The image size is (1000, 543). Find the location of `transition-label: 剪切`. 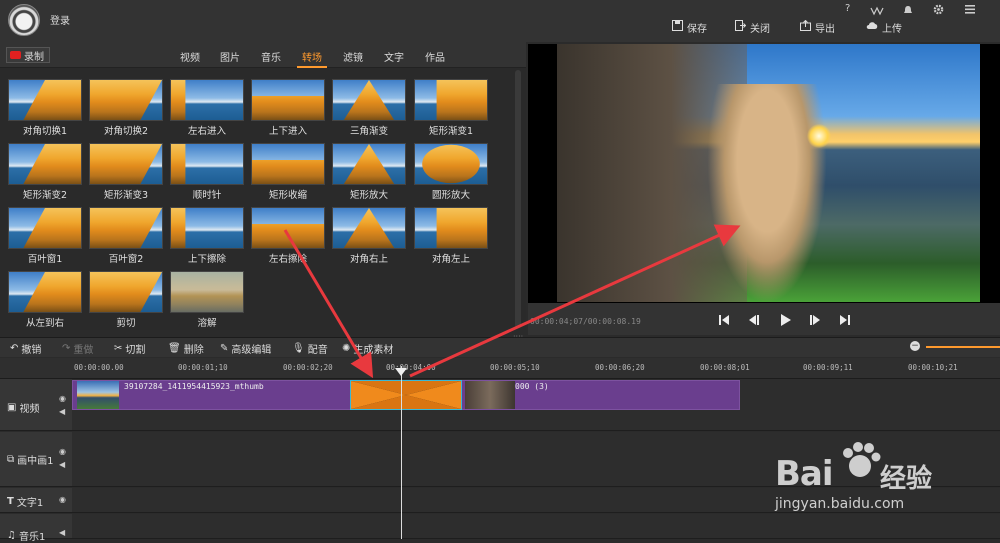

transition-label: 剪切 is located at coordinates (126, 323).